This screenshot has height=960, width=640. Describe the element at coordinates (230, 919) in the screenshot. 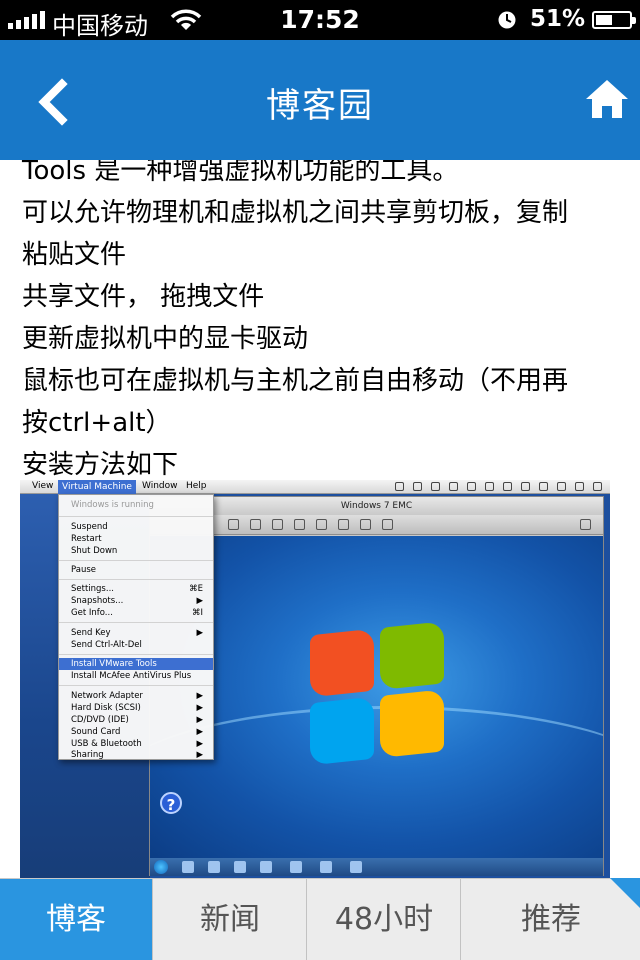

I see `tab-news: 新闻` at that location.